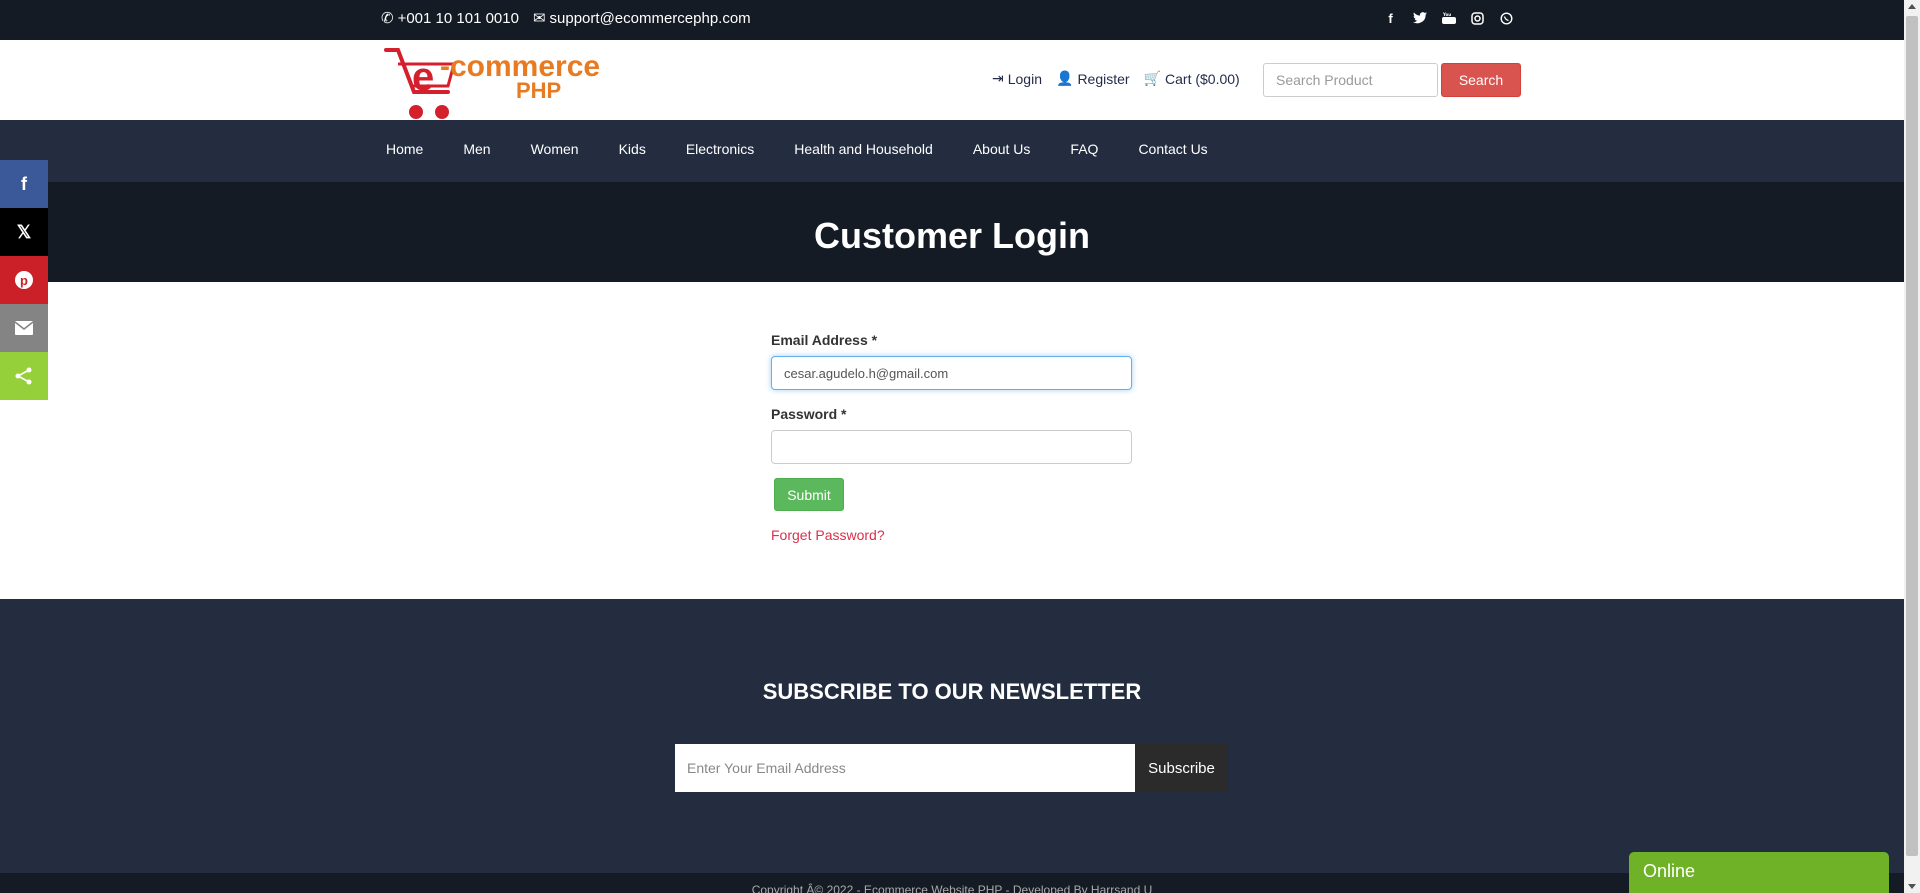  Describe the element at coordinates (538, 90) in the screenshot. I see `logo-sub-text: PHP` at that location.